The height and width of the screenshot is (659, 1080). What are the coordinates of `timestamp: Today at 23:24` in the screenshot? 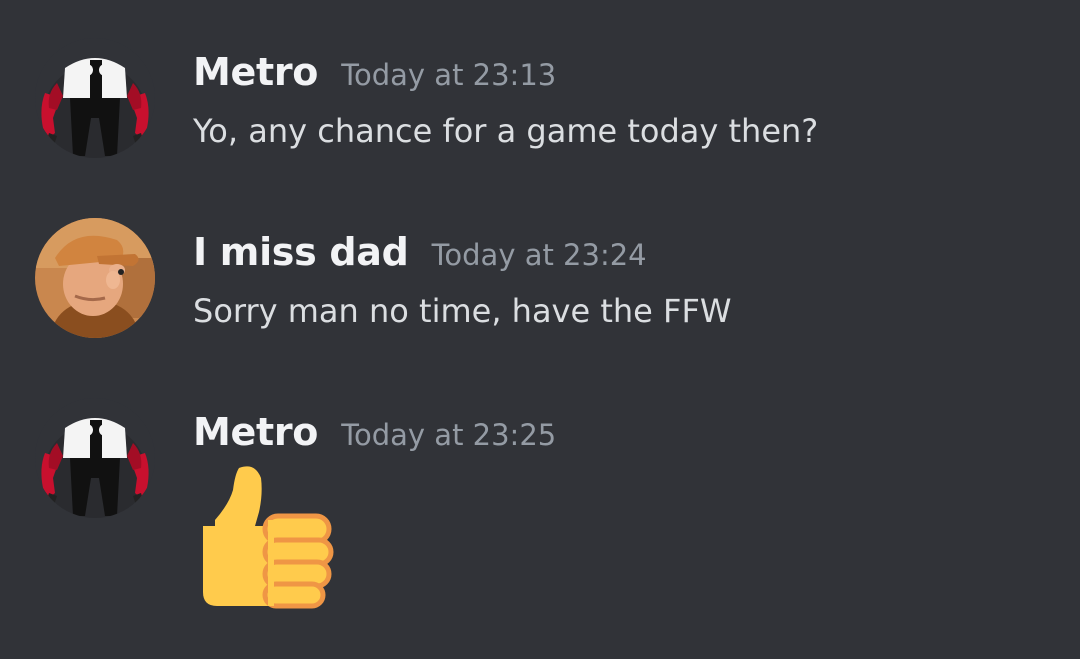 It's located at (539, 255).